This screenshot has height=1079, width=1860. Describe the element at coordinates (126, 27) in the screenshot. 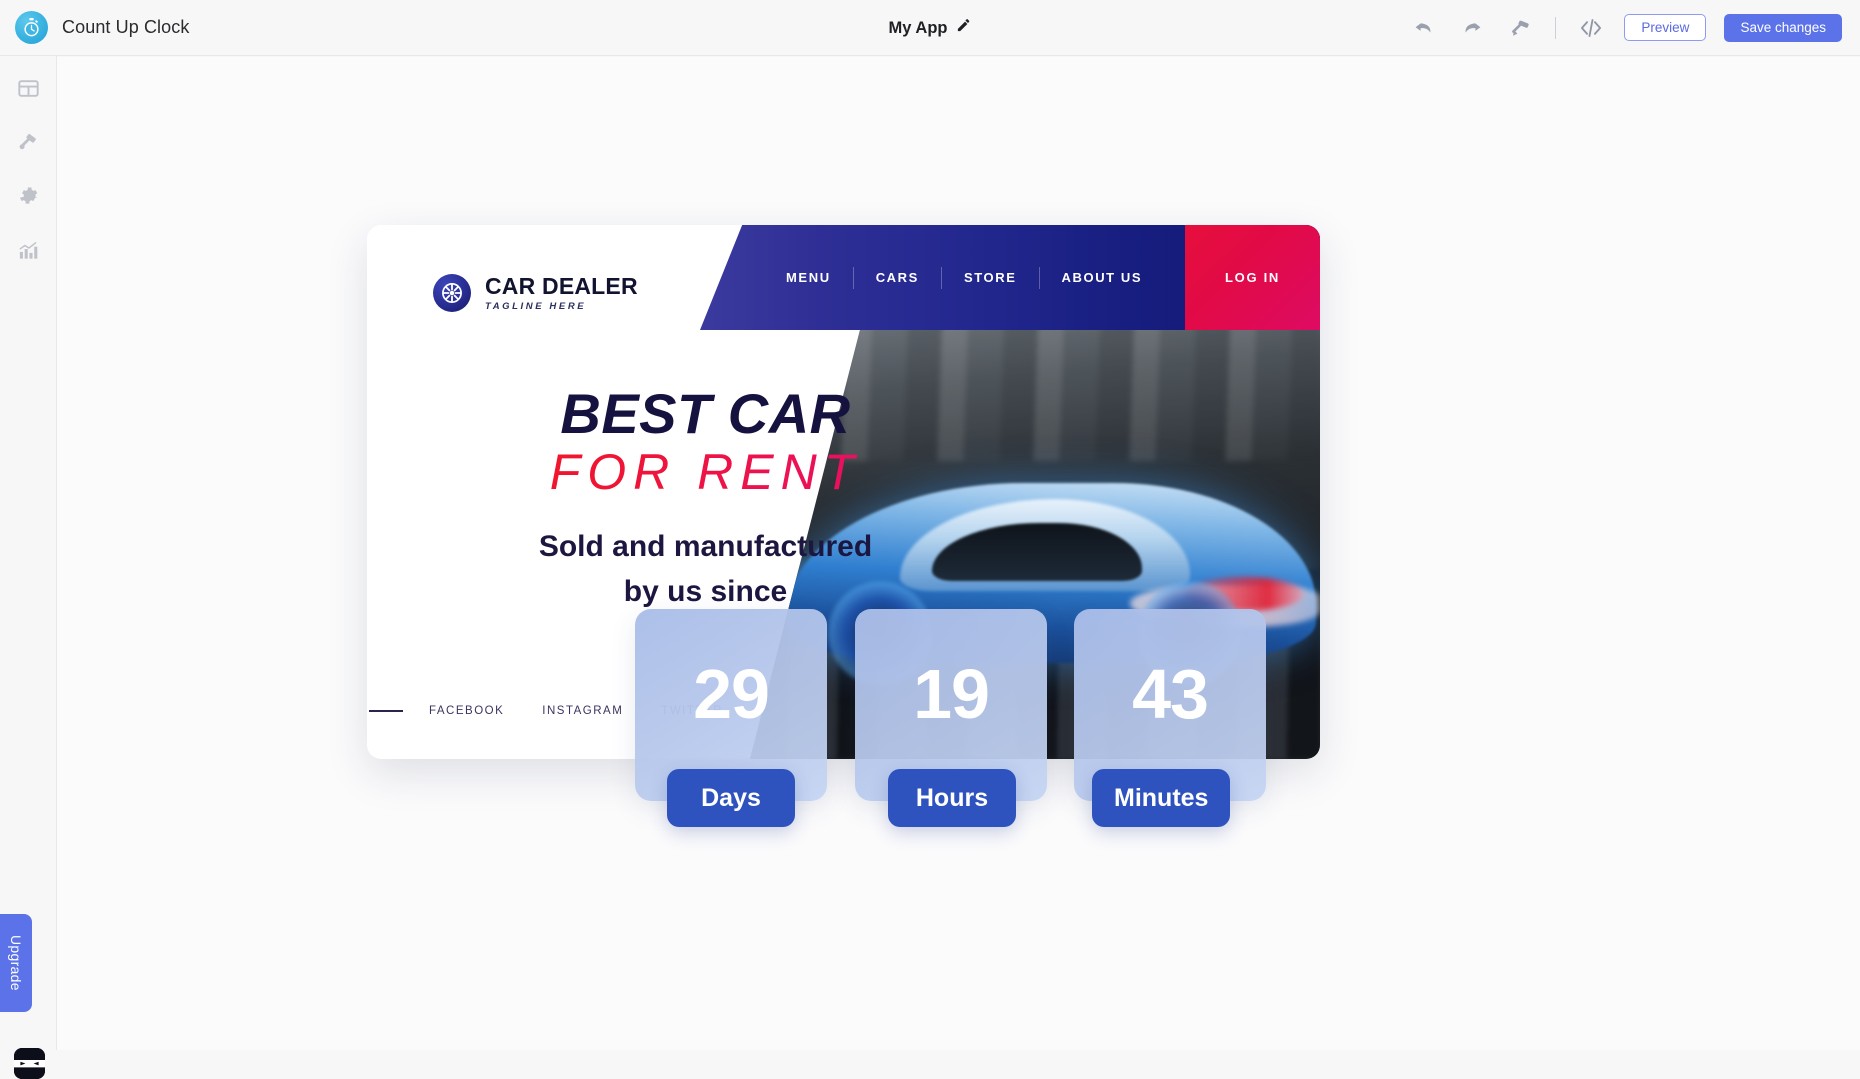

I see `app-title: Count Up Clock` at that location.